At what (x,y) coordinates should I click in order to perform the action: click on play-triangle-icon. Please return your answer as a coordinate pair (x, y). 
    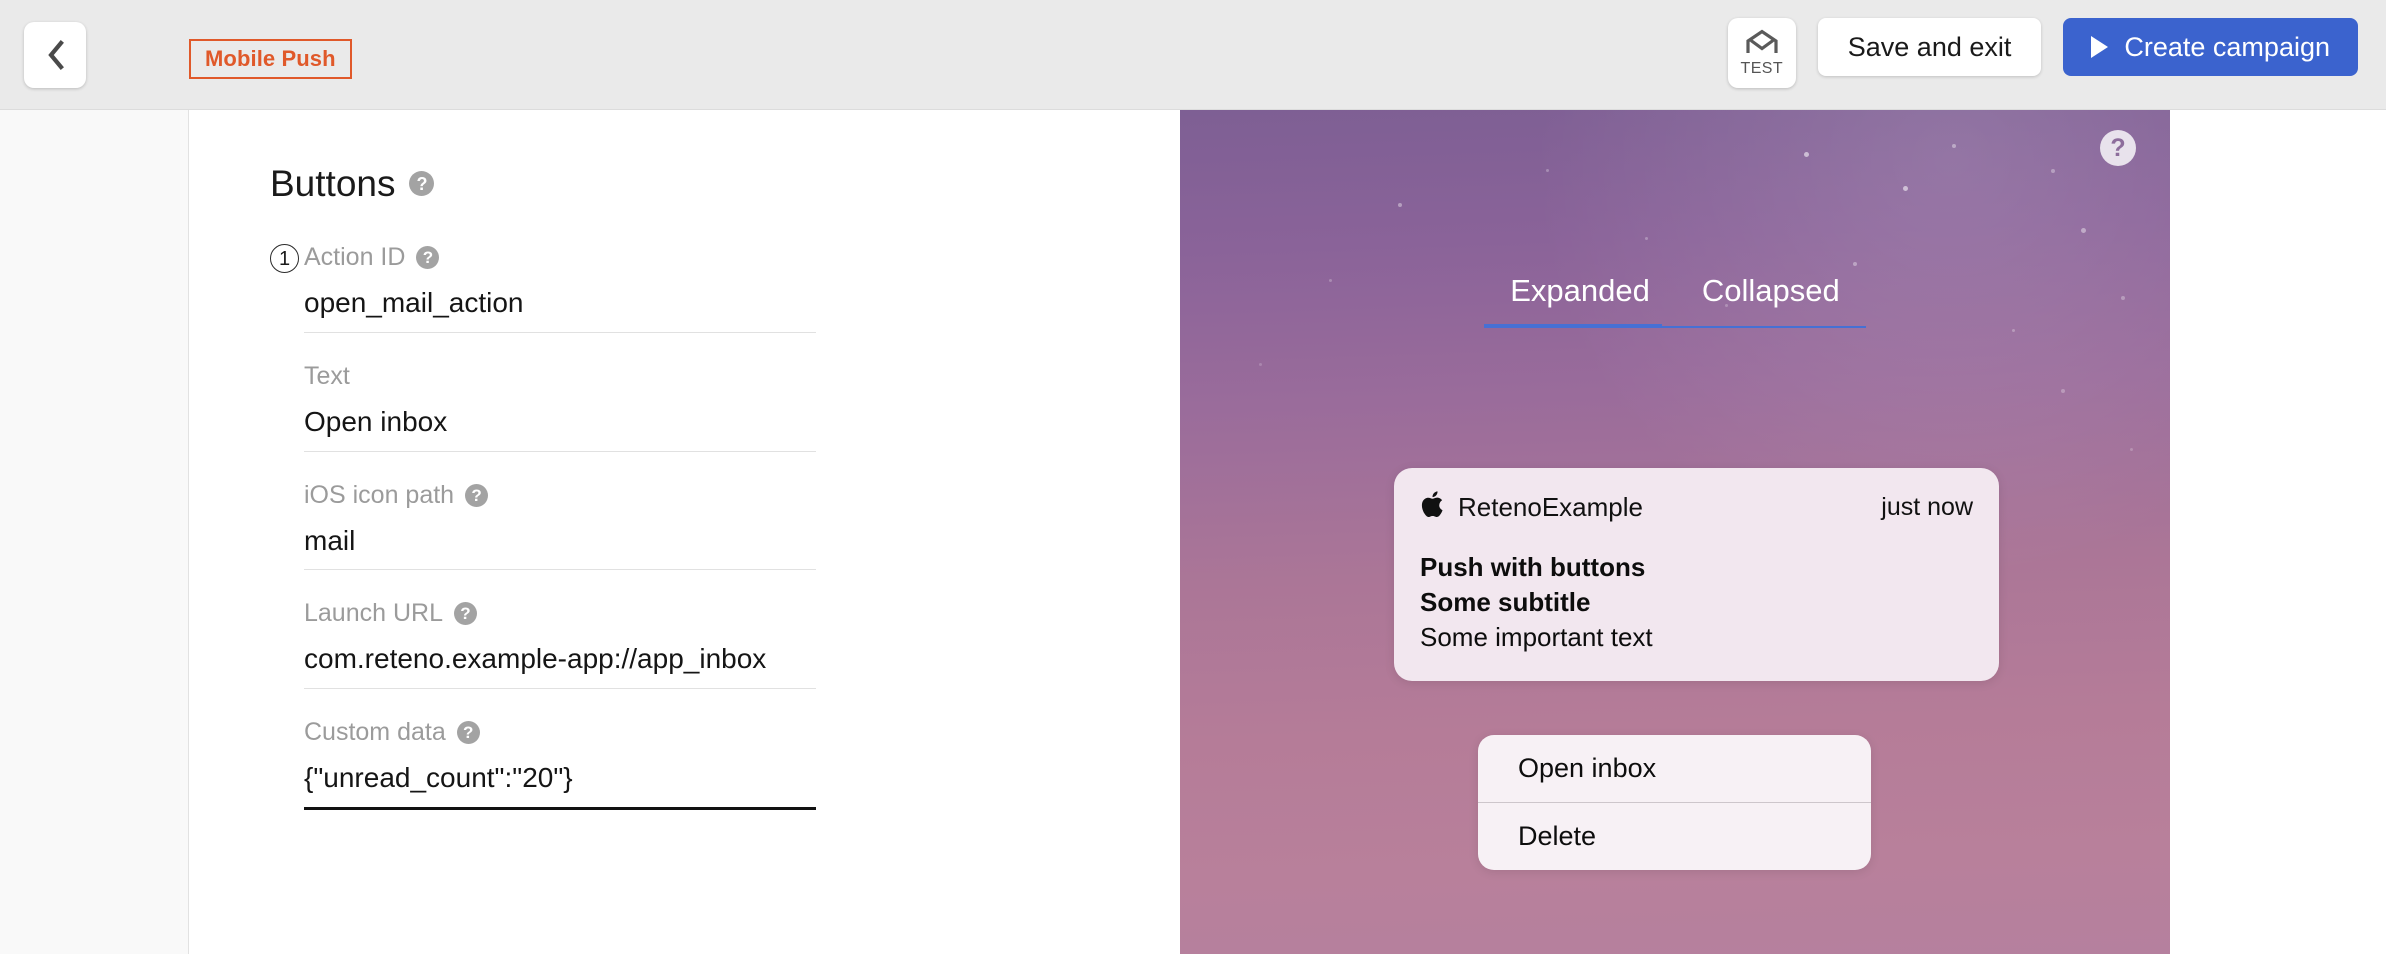
    Looking at the image, I should click on (2100, 47).